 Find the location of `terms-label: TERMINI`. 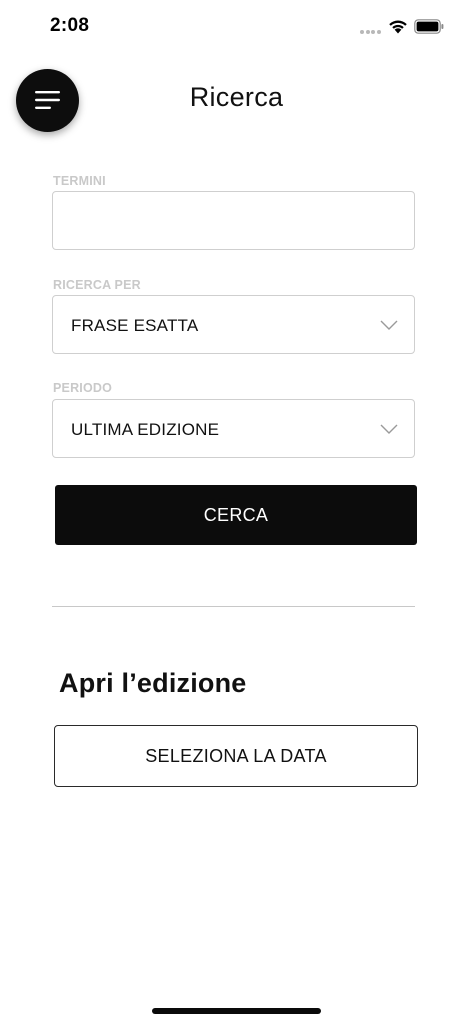

terms-label: TERMINI is located at coordinates (79, 181).